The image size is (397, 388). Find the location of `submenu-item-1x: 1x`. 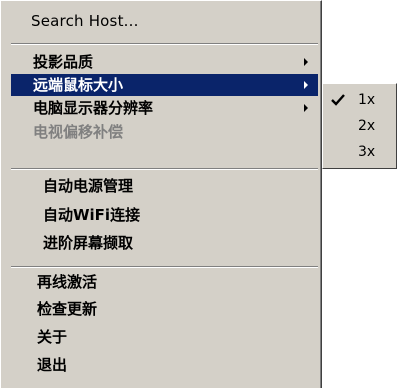

submenu-item-1x: 1x is located at coordinates (360, 100).